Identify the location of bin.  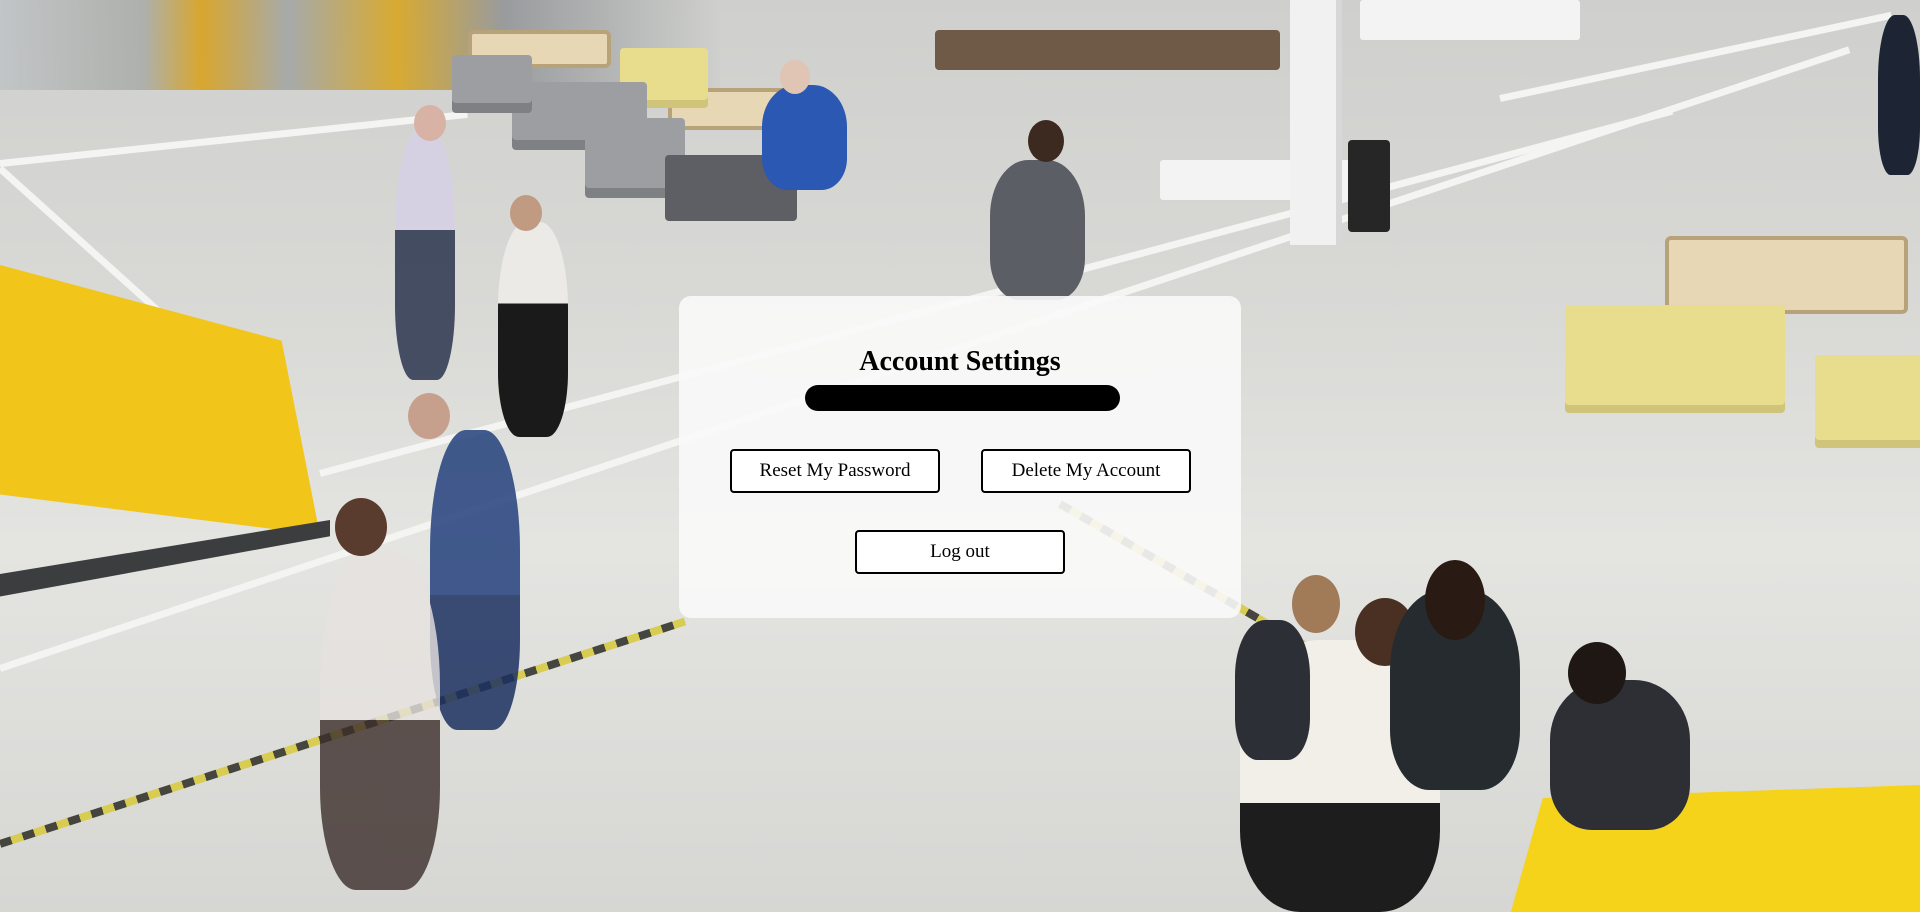
(1369, 186).